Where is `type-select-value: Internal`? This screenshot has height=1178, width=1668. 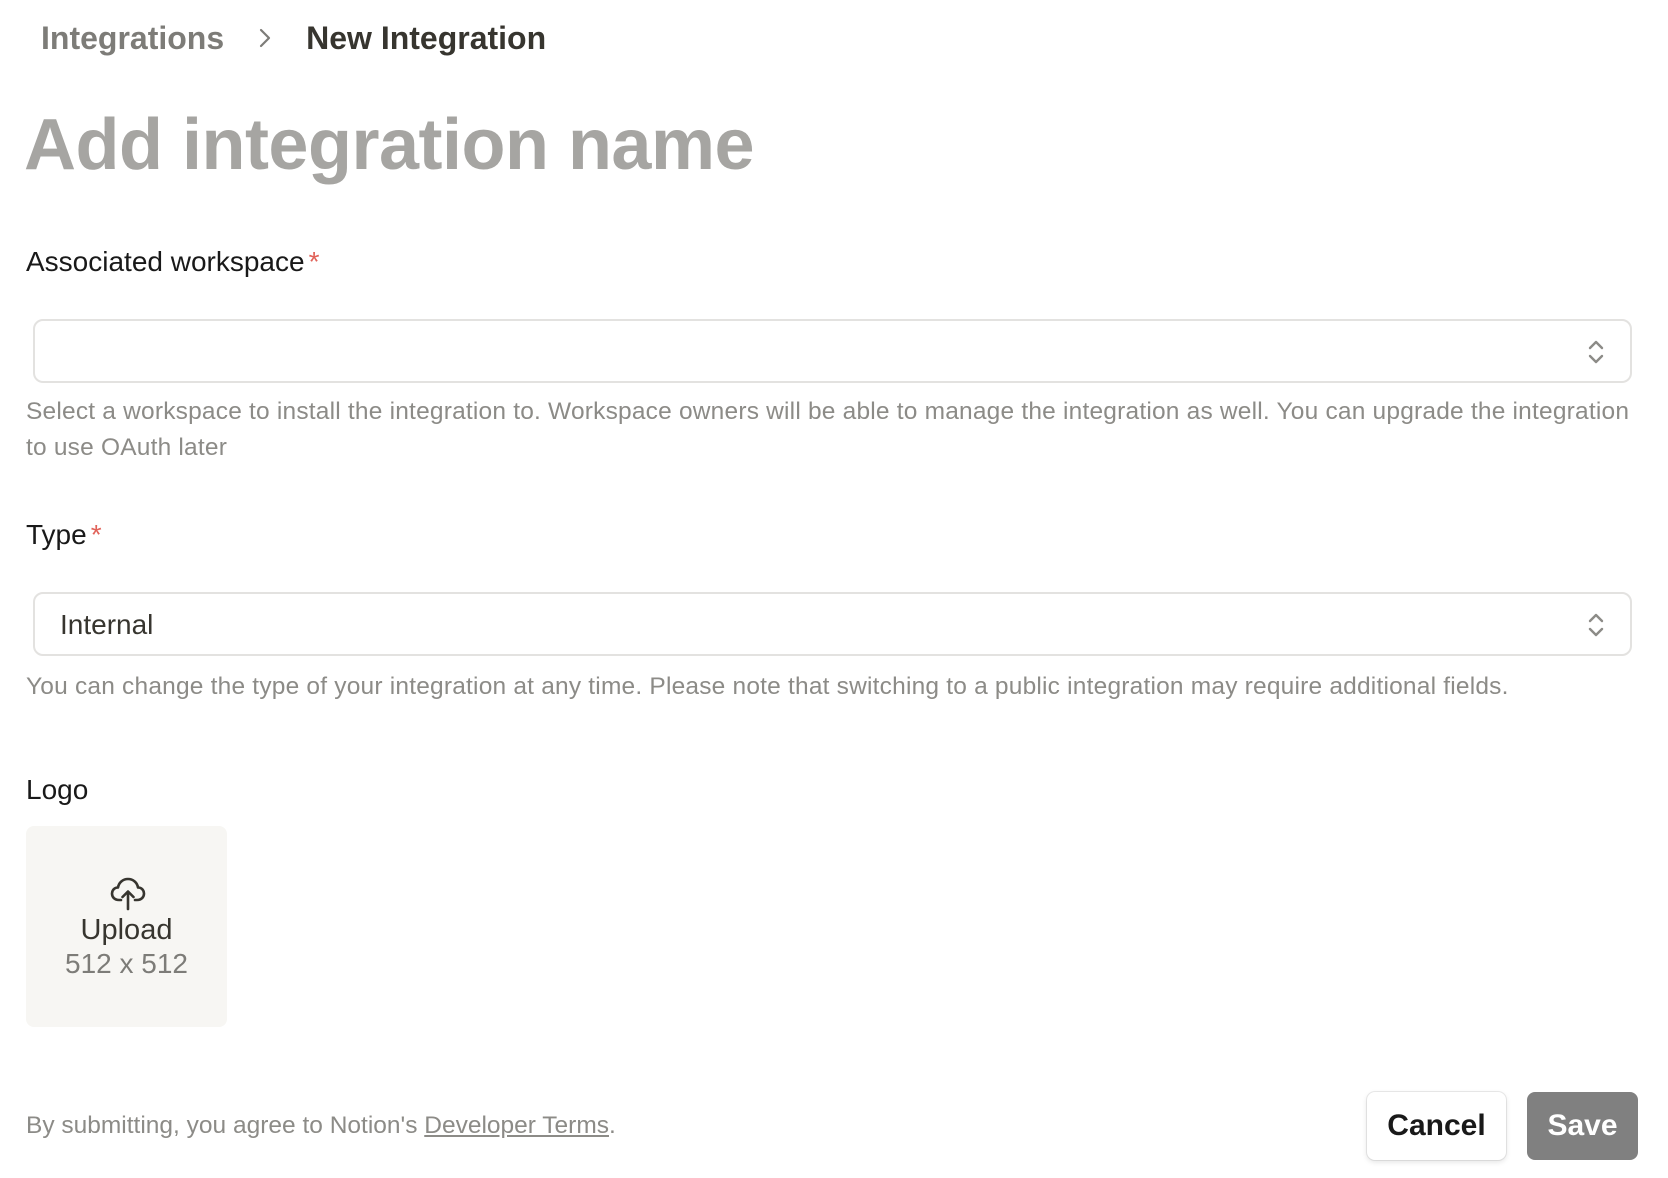 type-select-value: Internal is located at coordinates (107, 624).